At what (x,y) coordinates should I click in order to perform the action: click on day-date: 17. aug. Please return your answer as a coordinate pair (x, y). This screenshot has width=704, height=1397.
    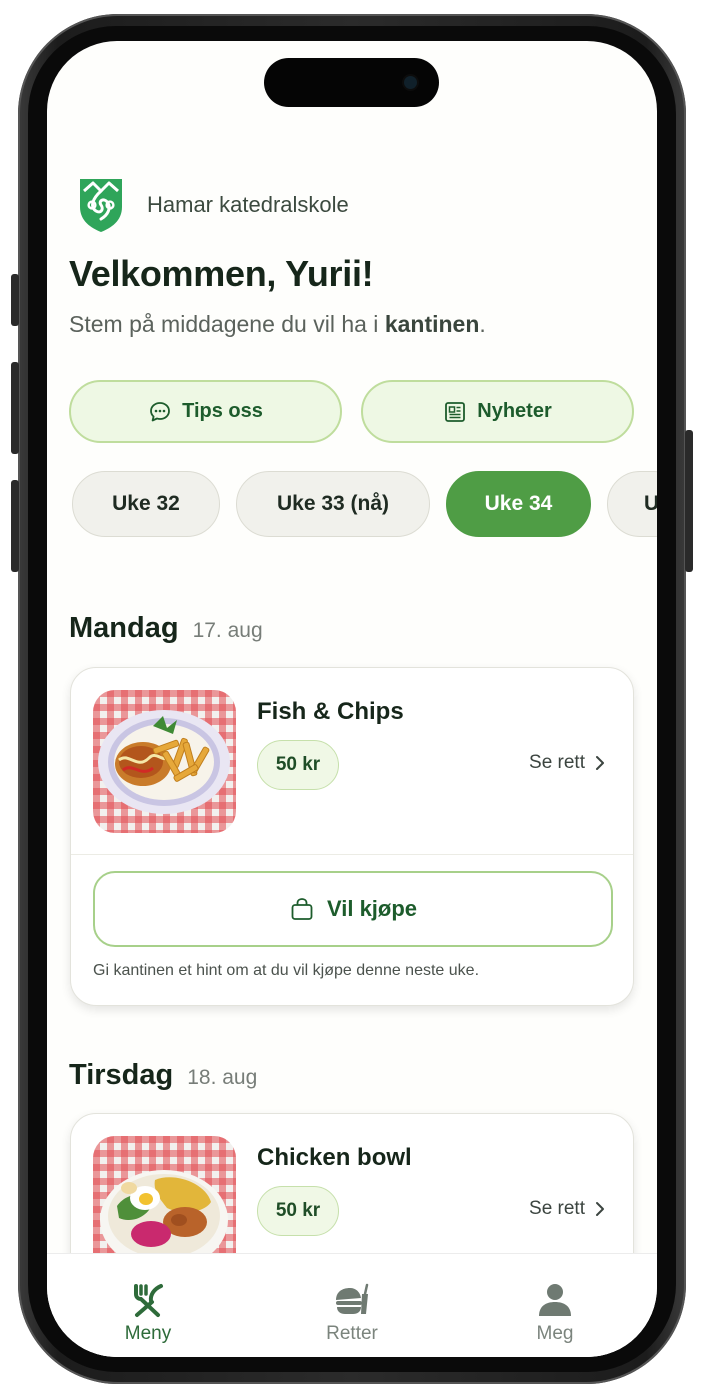
    Looking at the image, I should click on (227, 630).